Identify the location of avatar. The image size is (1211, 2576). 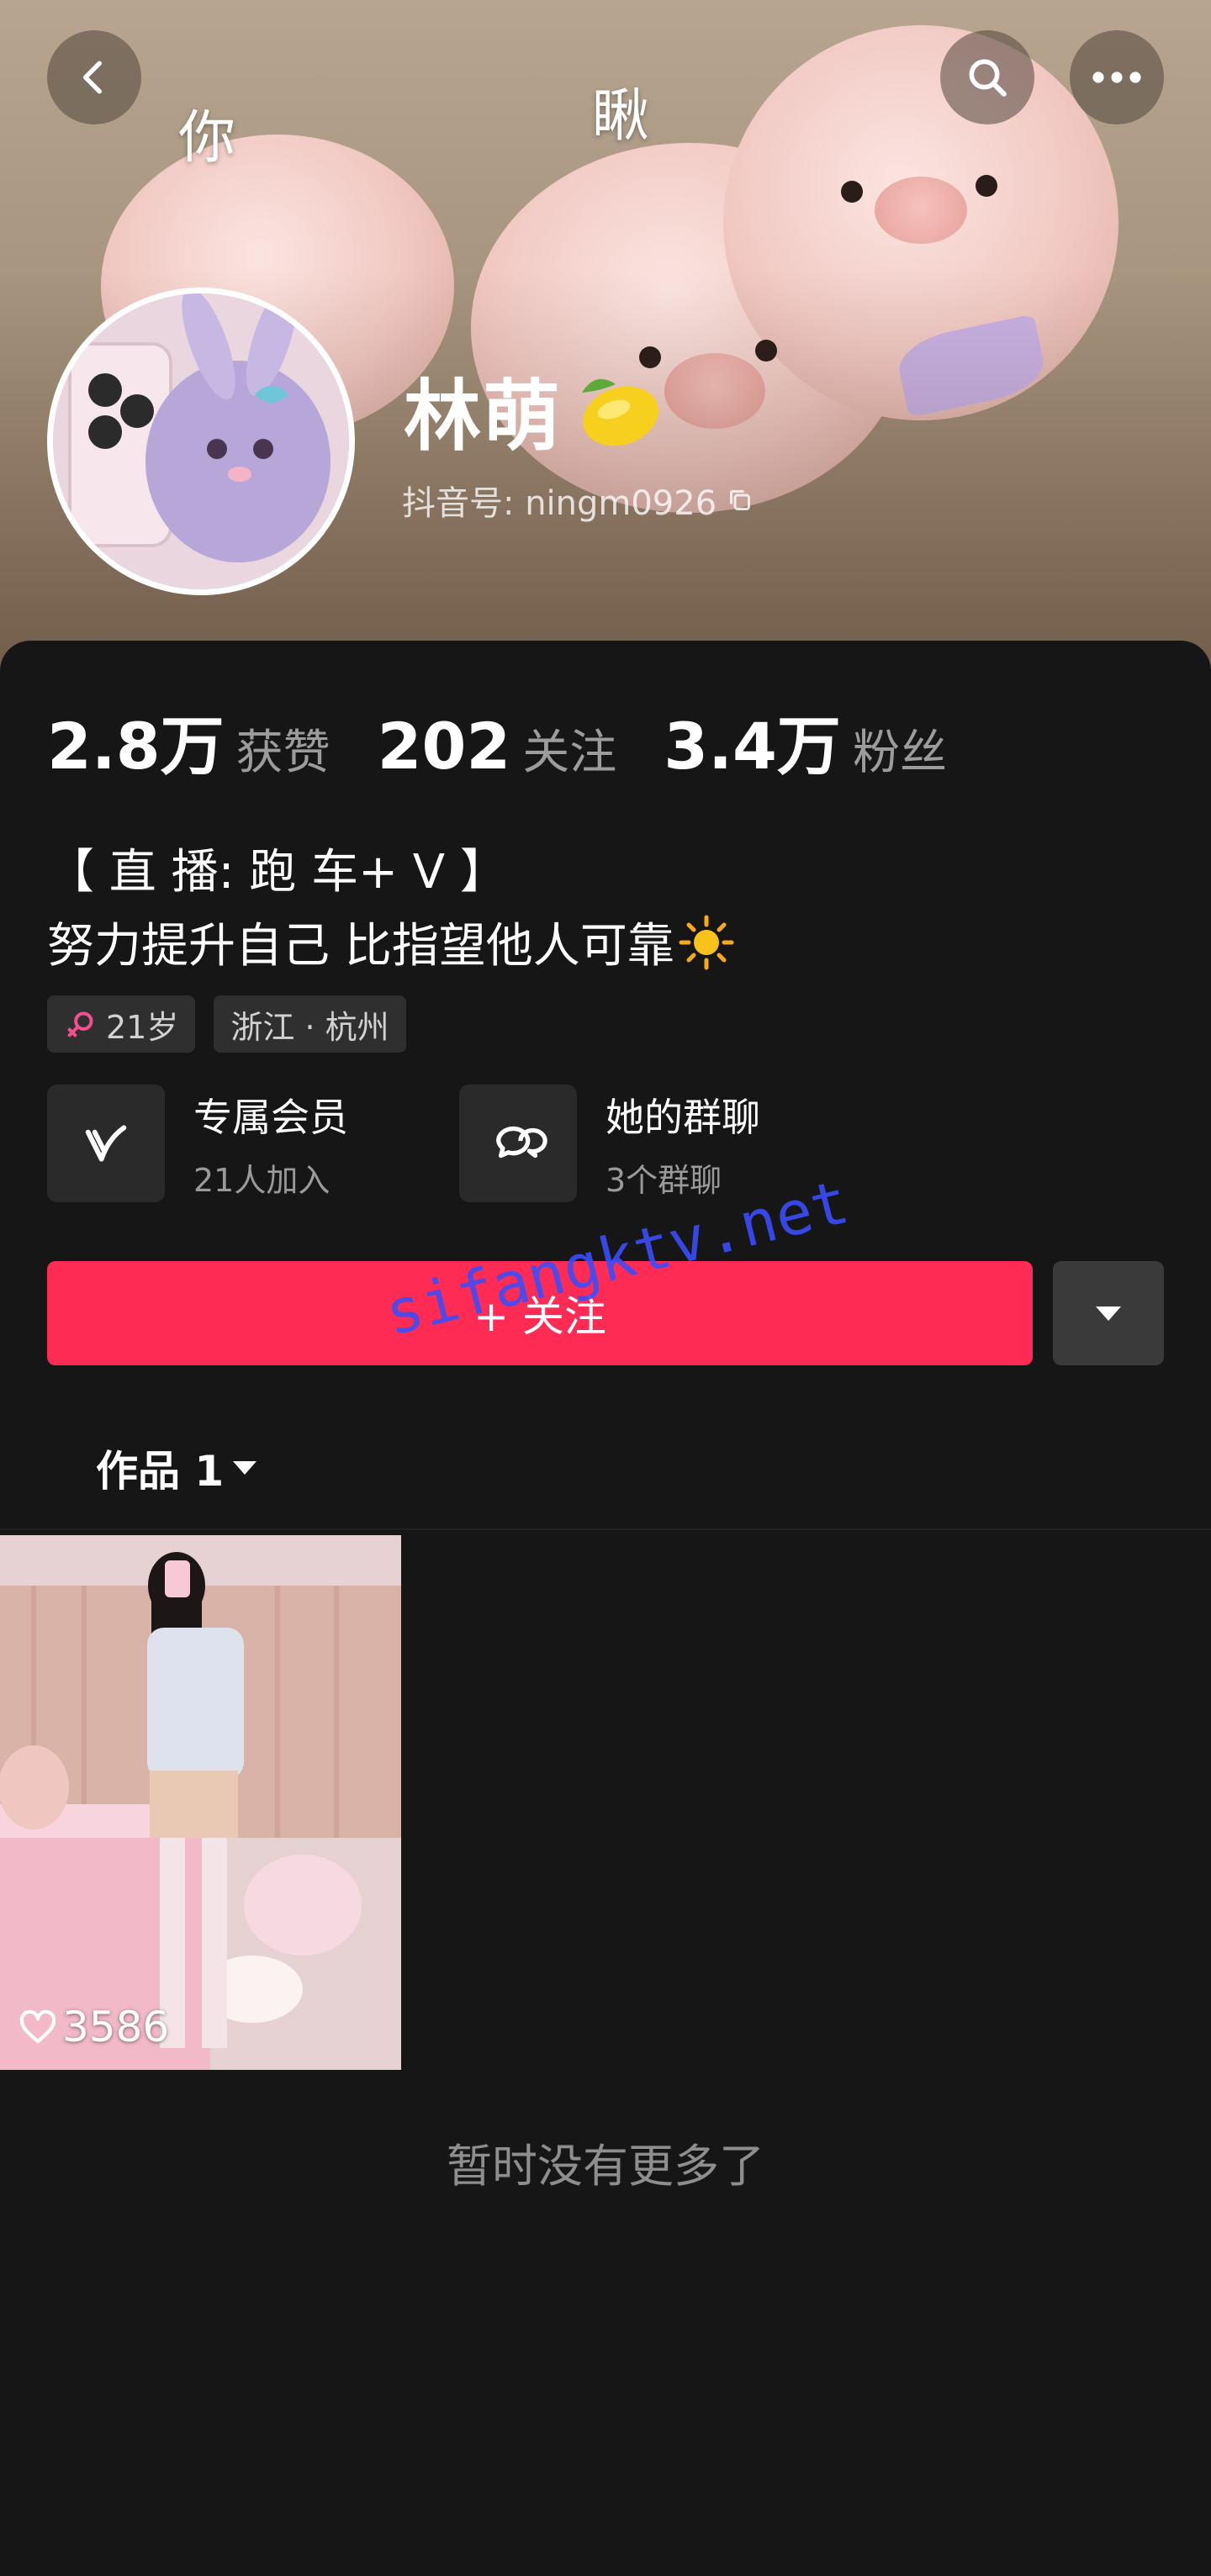
(201, 442).